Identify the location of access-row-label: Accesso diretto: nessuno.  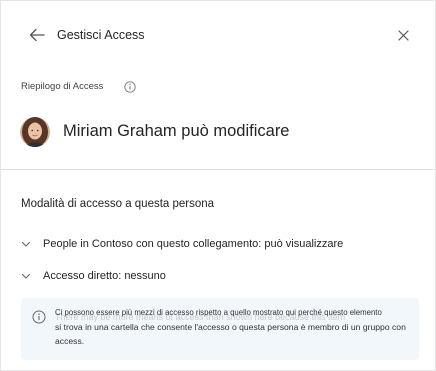
(104, 276).